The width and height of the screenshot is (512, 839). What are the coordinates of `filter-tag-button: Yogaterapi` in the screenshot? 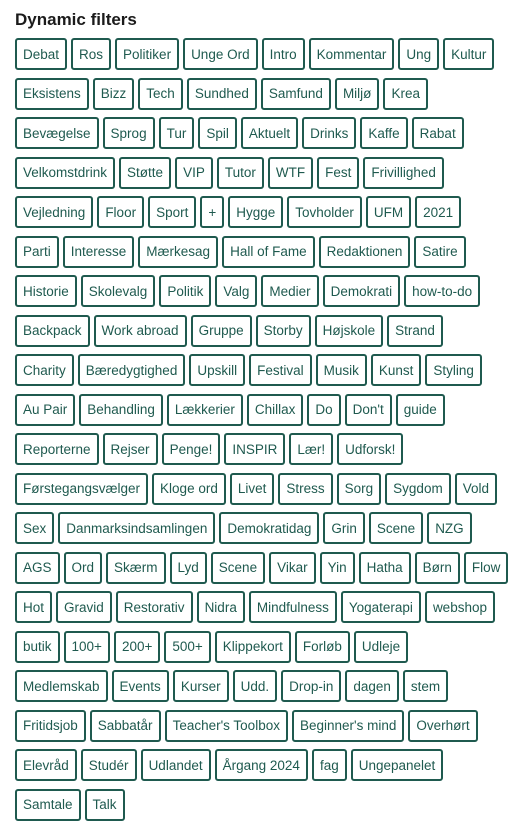 It's located at (380, 607).